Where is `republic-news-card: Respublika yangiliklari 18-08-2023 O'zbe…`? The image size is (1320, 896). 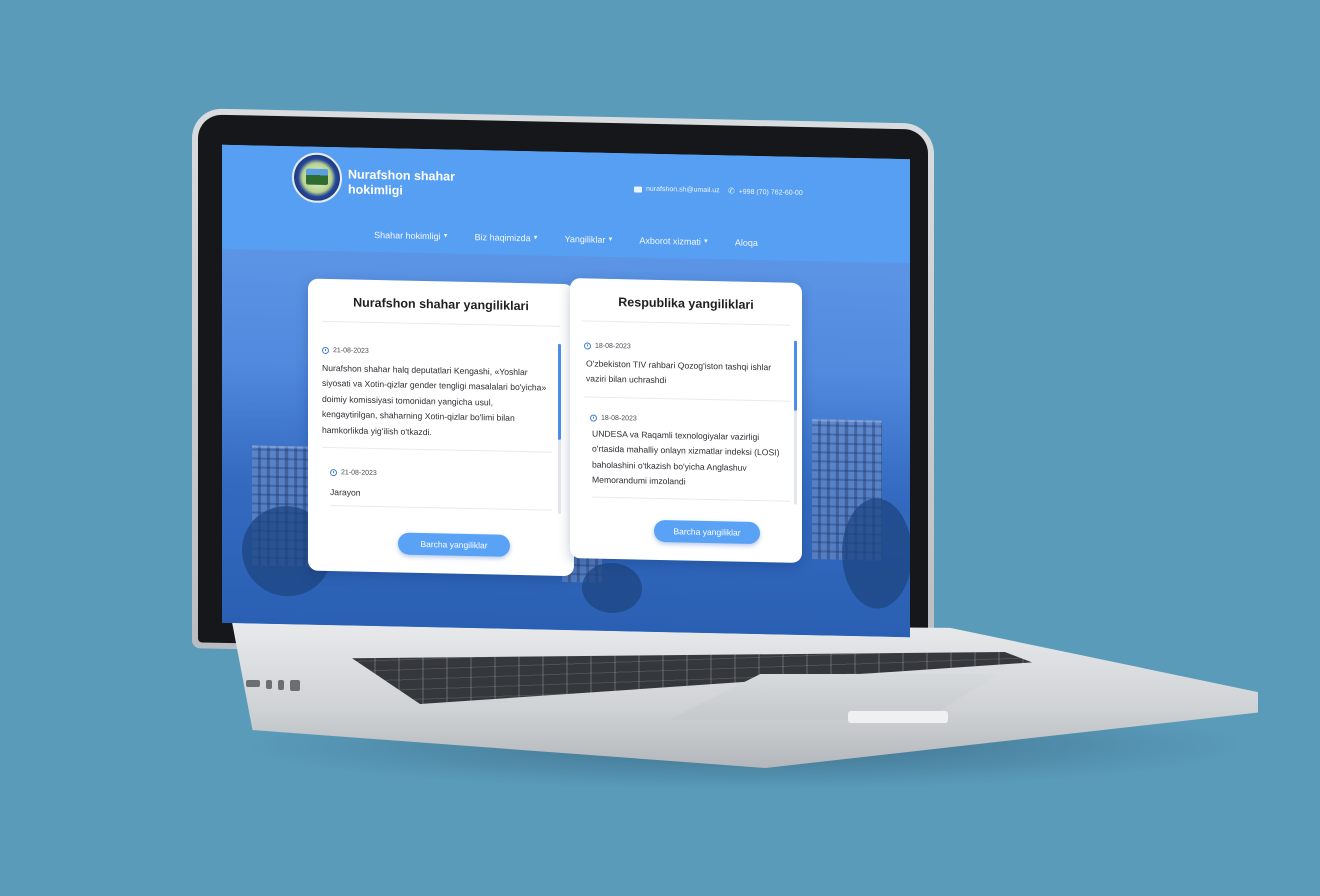
republic-news-card: Respublika yangiliklari 18-08-2023 O'zbe… is located at coordinates (686, 420).